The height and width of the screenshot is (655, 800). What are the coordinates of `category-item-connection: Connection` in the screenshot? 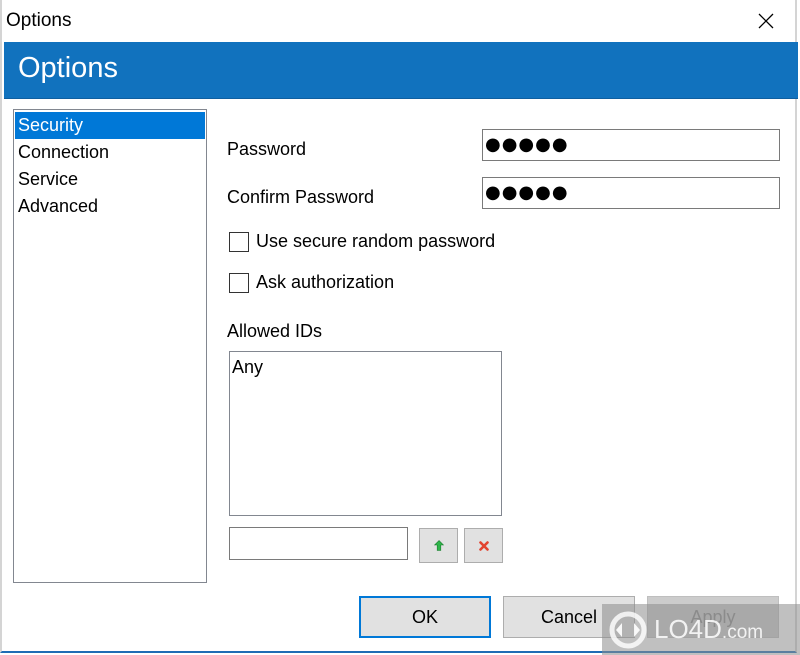 It's located at (110, 152).